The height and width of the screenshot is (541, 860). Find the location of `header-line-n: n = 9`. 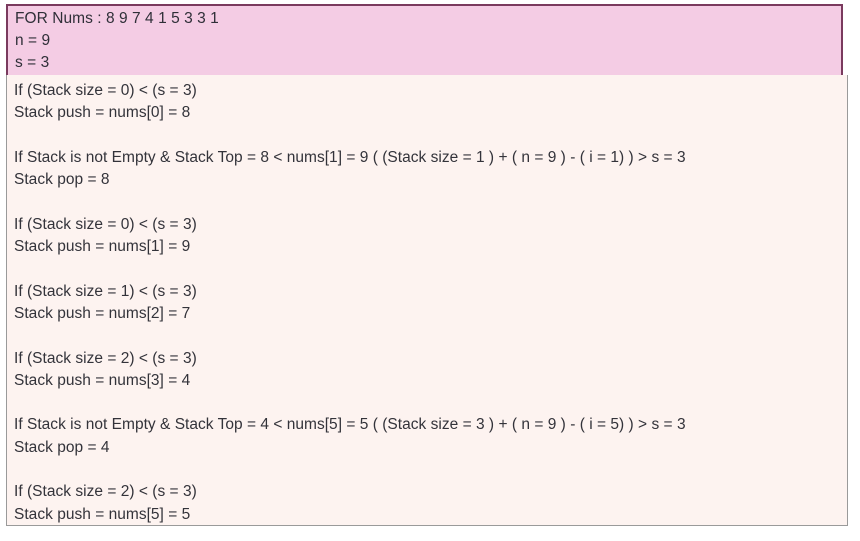

header-line-n: n = 9 is located at coordinates (33, 40).